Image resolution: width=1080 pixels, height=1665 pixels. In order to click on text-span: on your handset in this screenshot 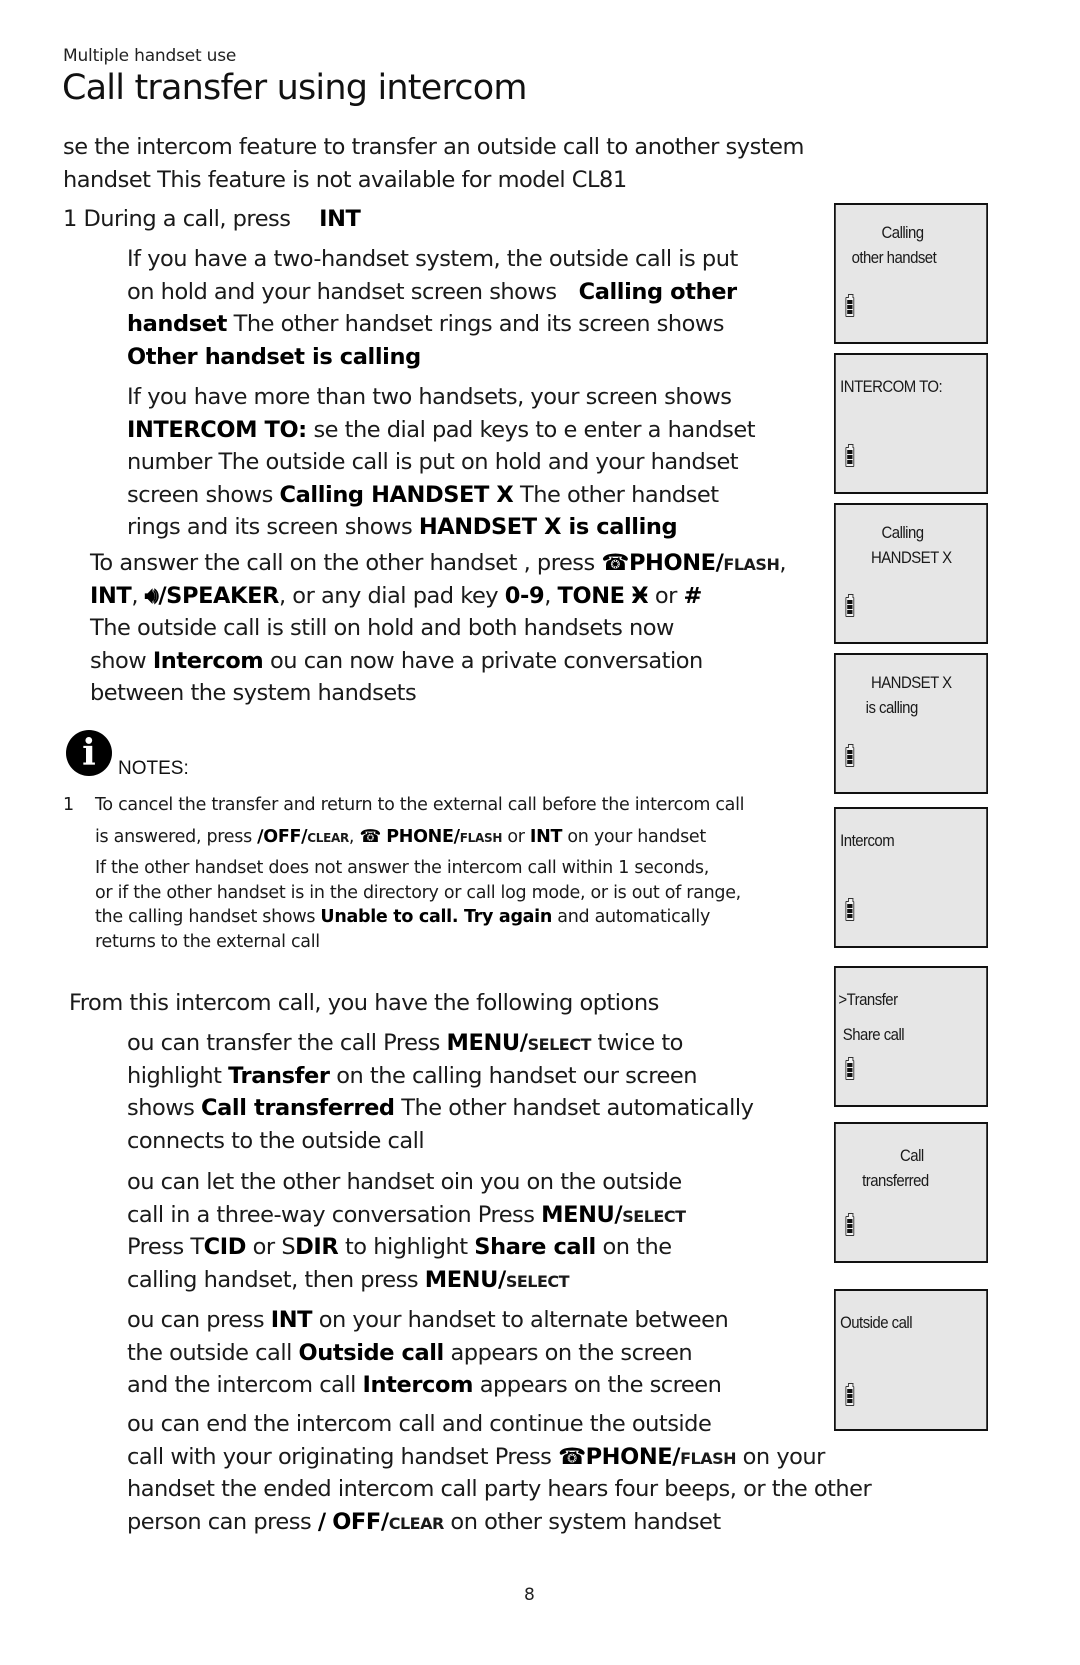, I will do `click(634, 836)`.